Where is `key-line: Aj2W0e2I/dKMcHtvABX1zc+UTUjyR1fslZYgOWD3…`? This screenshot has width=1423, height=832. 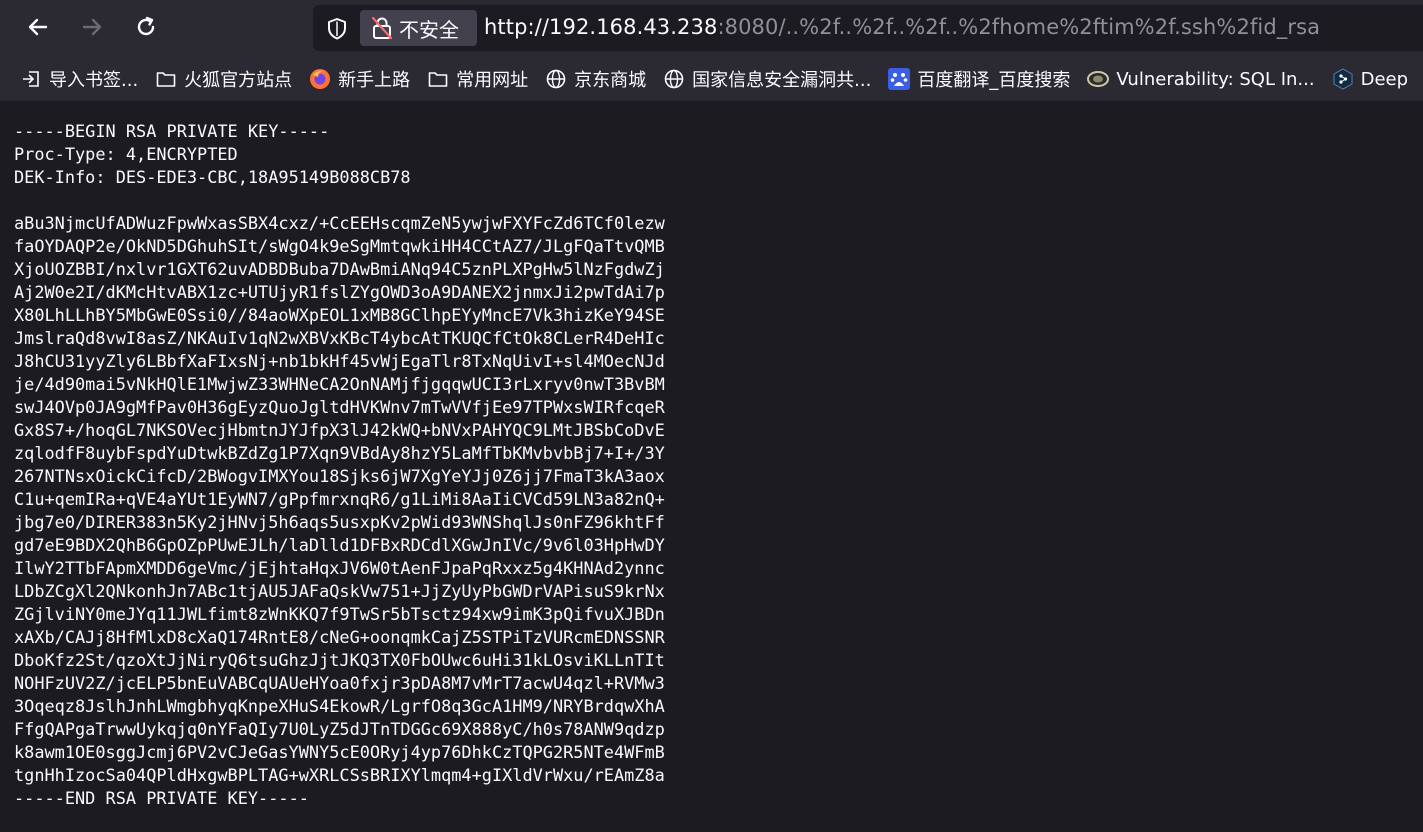
key-line: Aj2W0e2I/dKMcHtvABX1zc+UTUjyR1fslZYgOWD3… is located at coordinates (339, 292).